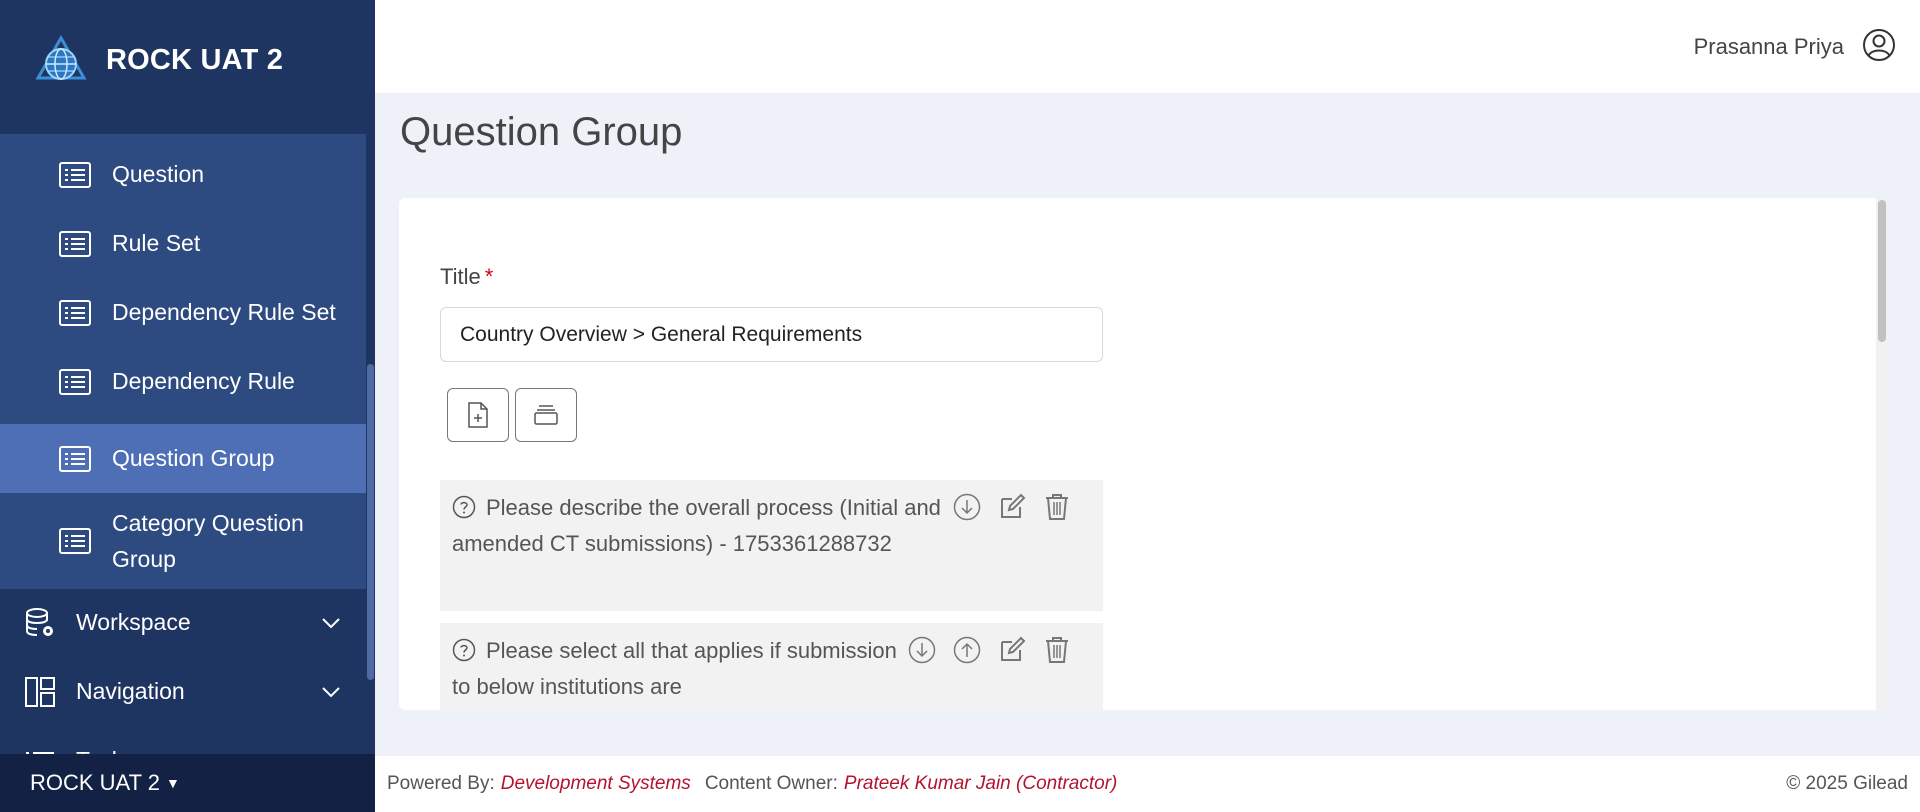  Describe the element at coordinates (370, 522) in the screenshot. I see `sidebar-scrollbar` at that location.